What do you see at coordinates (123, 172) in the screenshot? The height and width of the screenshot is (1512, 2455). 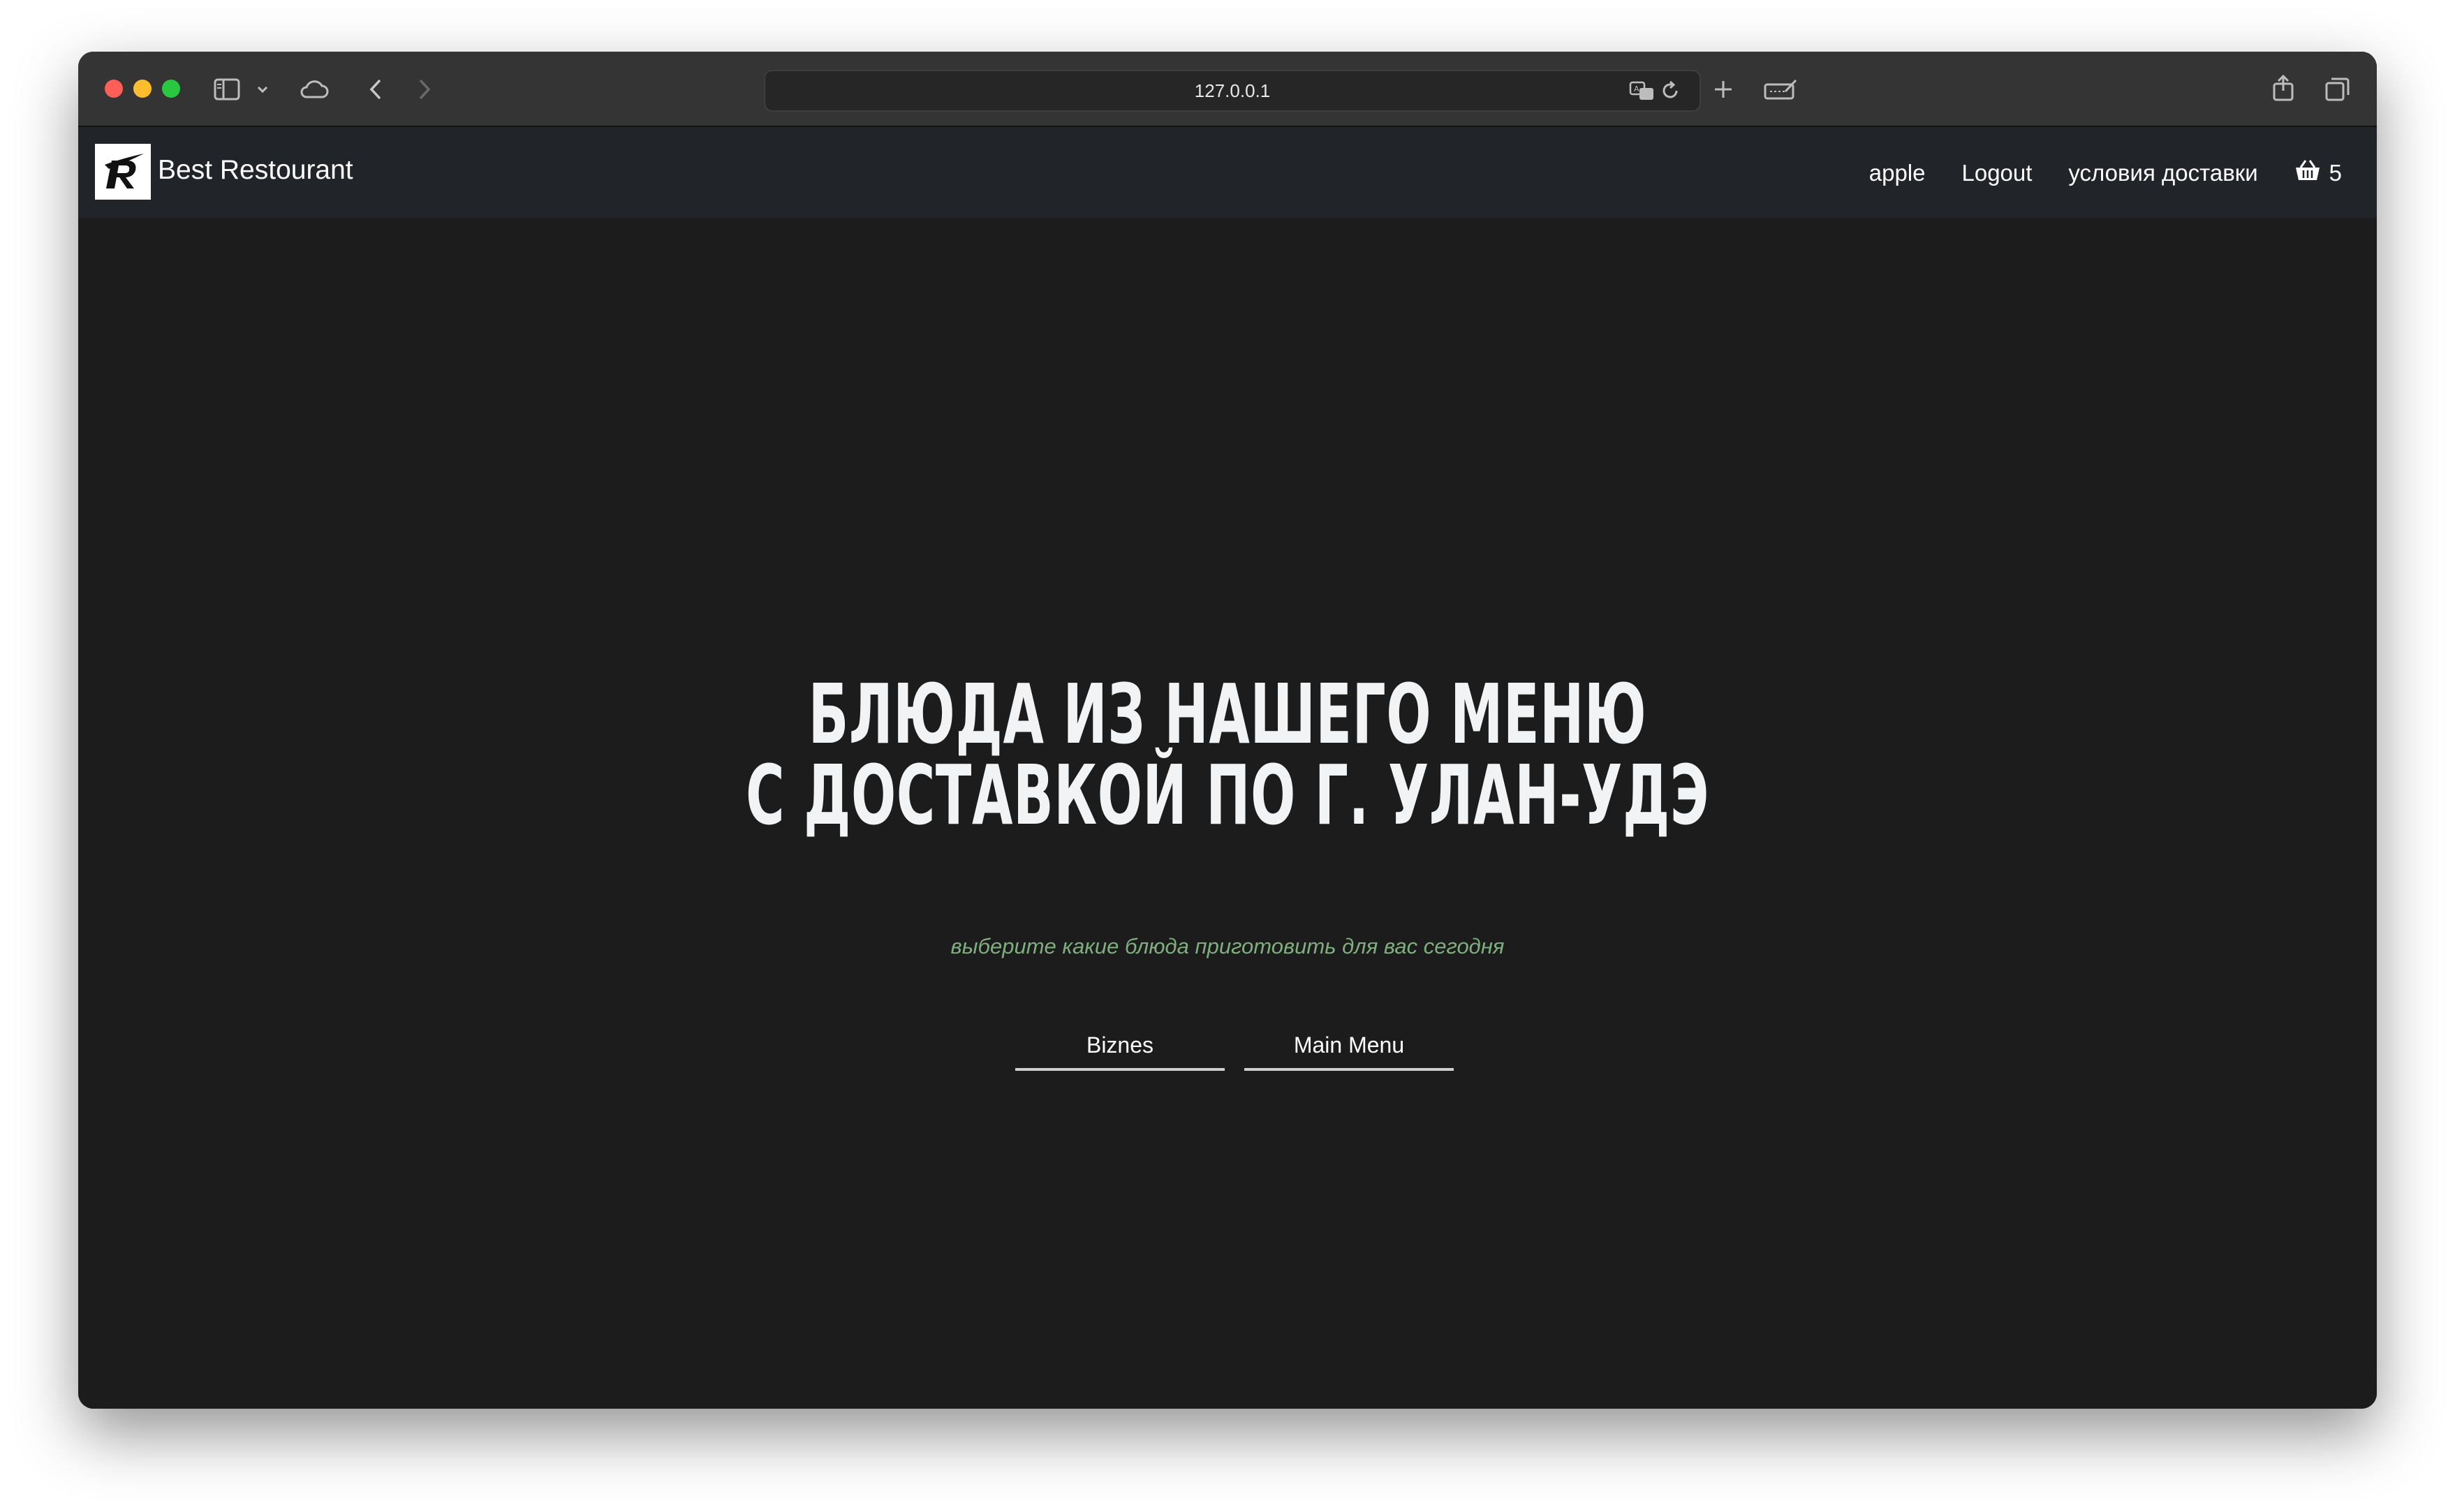 I see `r-logo-icon` at bounding box center [123, 172].